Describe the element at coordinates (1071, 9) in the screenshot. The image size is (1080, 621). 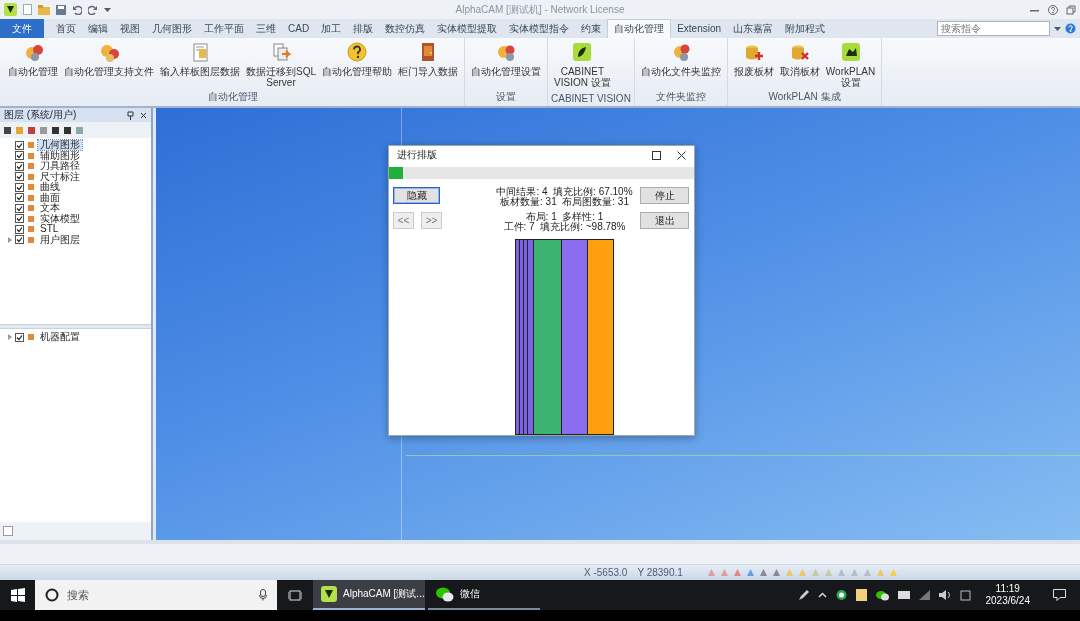
I see `restore-icon` at that location.